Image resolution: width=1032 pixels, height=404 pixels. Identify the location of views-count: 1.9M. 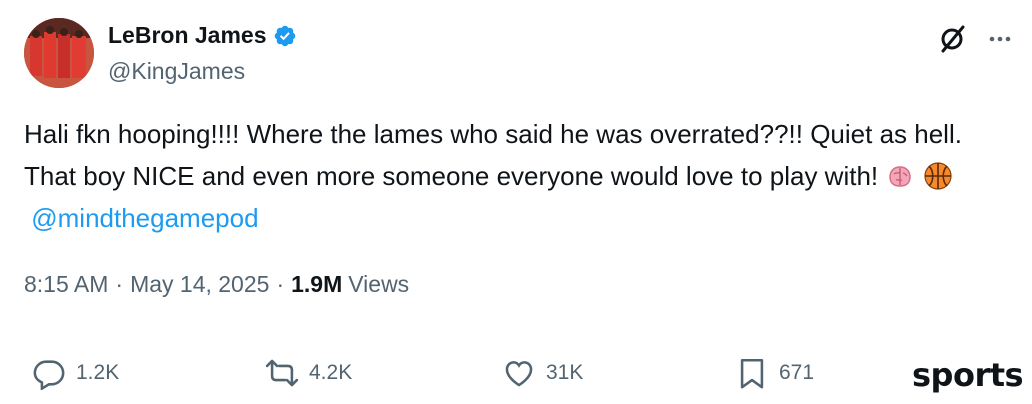
(317, 284).